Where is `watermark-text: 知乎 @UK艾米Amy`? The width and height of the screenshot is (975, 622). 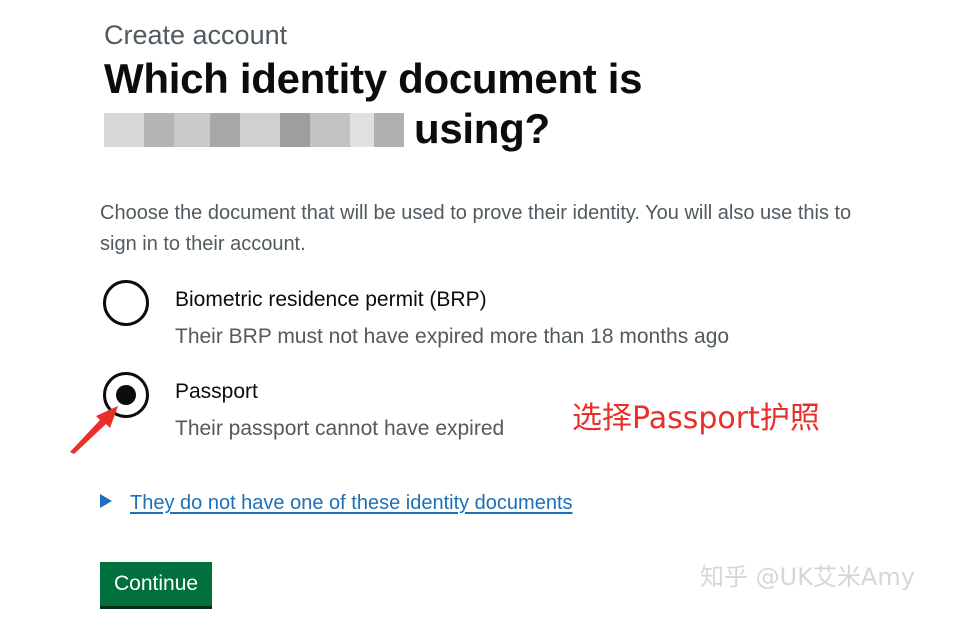 watermark-text: 知乎 @UK艾米Amy is located at coordinates (807, 577).